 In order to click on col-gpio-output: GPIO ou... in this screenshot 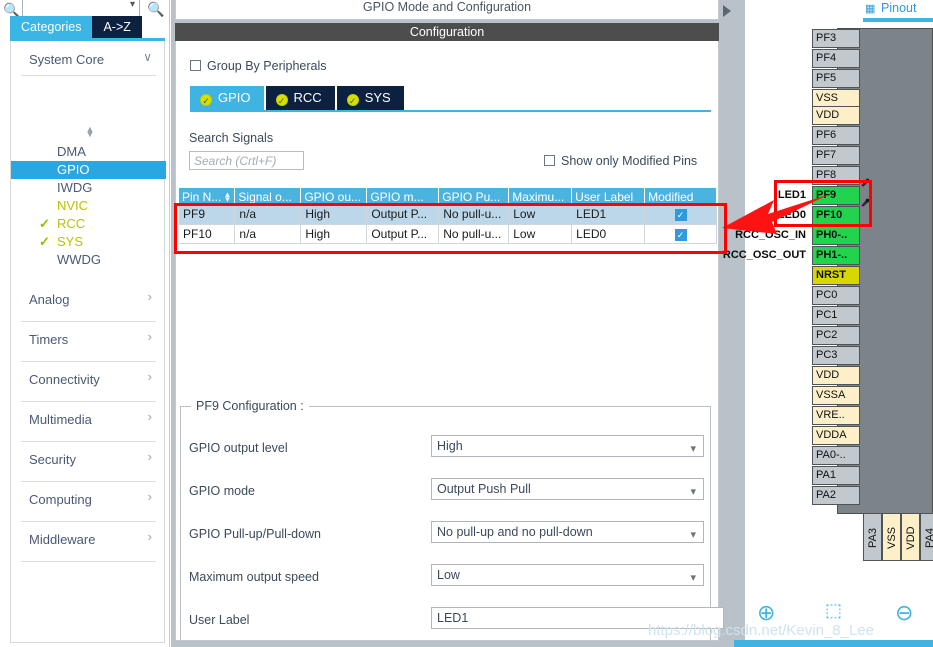, I will do `click(334, 196)`.